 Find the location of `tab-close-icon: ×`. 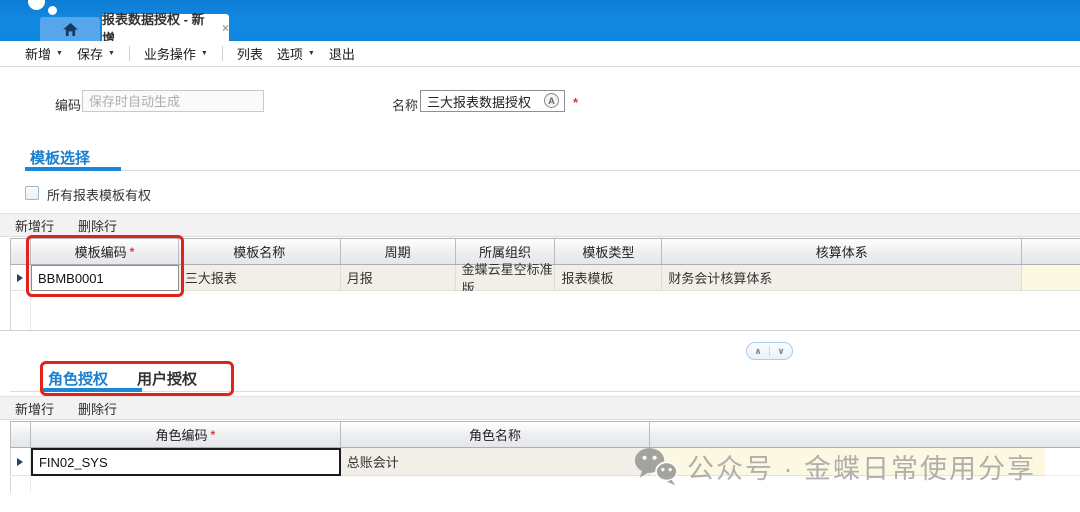

tab-close-icon: × is located at coordinates (225, 28).